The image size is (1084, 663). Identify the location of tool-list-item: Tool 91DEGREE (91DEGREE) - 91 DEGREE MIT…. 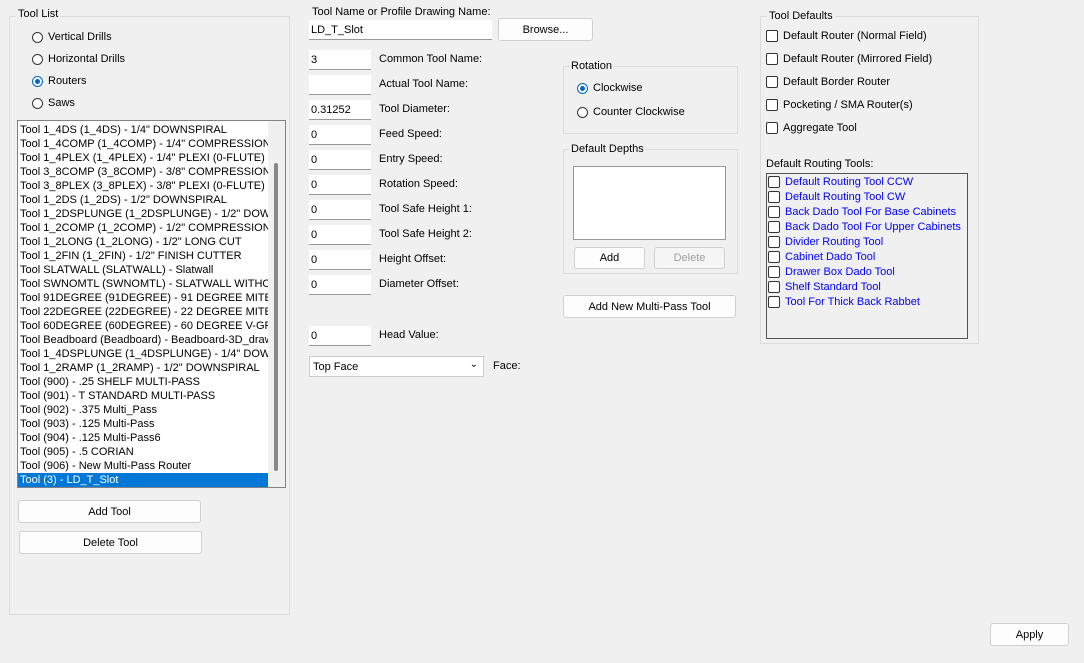
(143, 298).